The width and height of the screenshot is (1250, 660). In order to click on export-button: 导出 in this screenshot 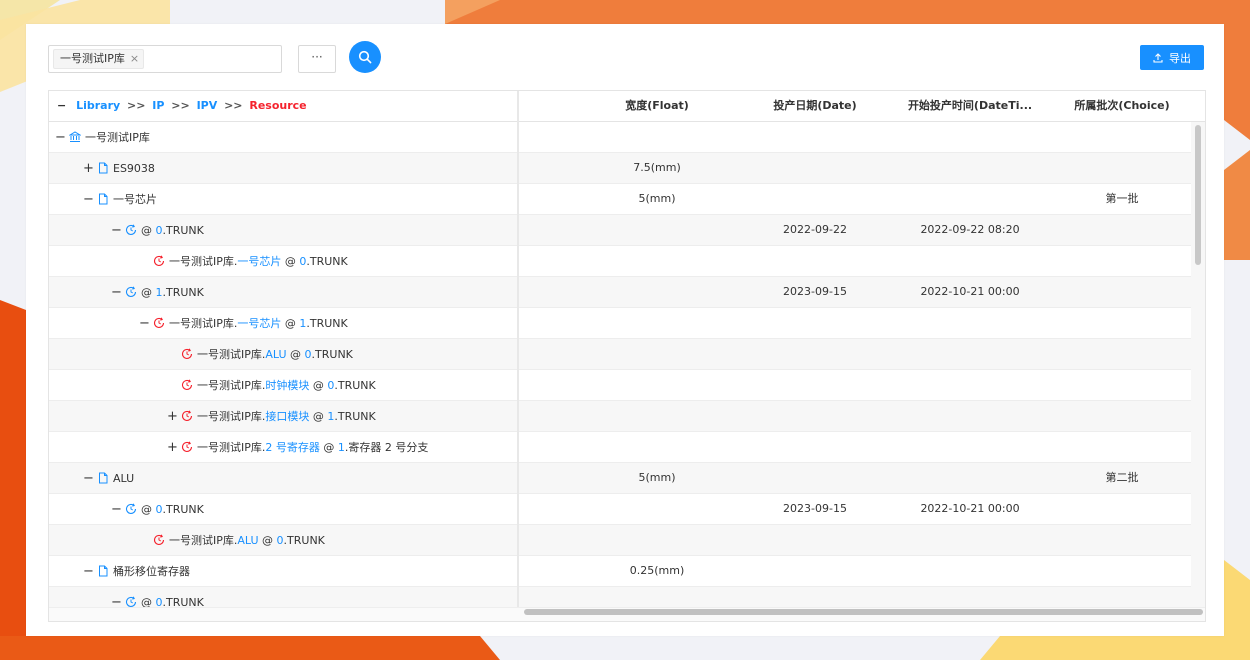, I will do `click(1172, 57)`.